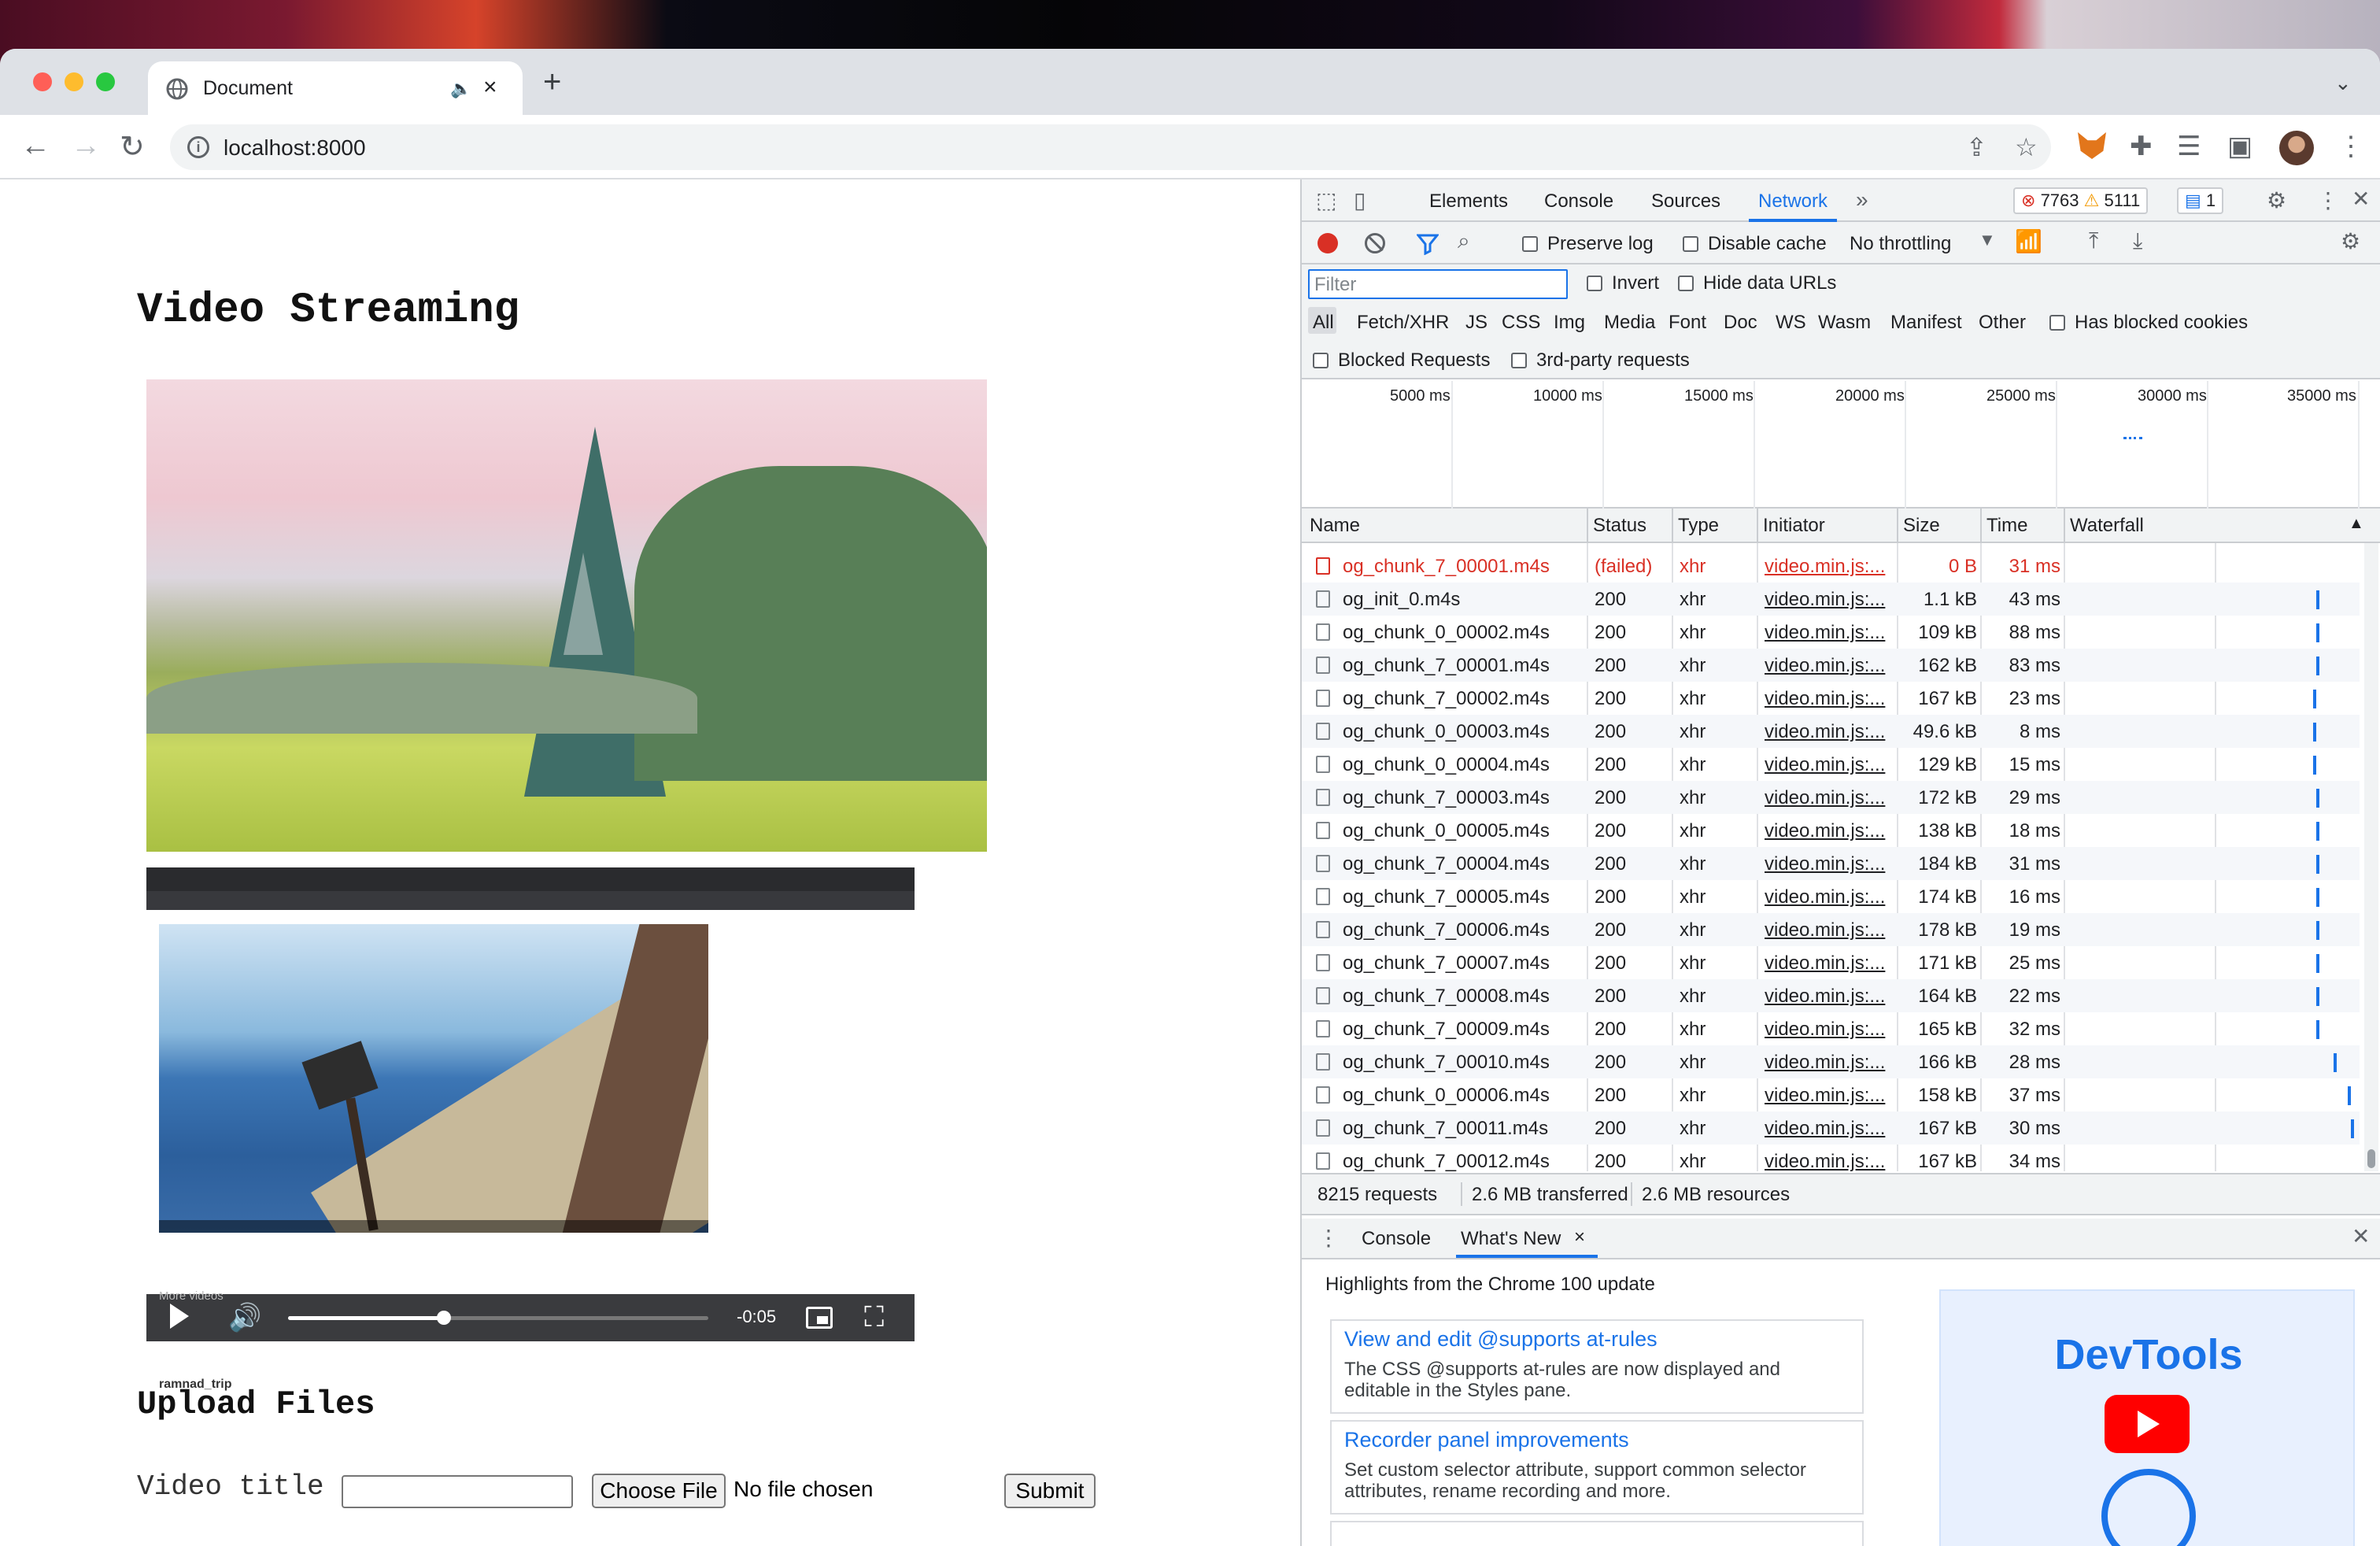 The height and width of the screenshot is (1546, 2380). What do you see at coordinates (1464, 241) in the screenshot?
I see `search-icon: ⌕` at bounding box center [1464, 241].